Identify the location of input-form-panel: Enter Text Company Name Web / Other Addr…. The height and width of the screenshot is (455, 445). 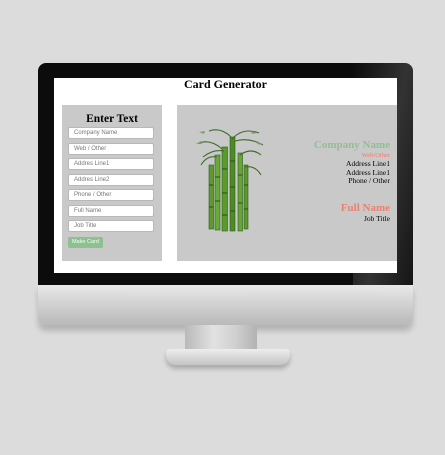
(112, 183).